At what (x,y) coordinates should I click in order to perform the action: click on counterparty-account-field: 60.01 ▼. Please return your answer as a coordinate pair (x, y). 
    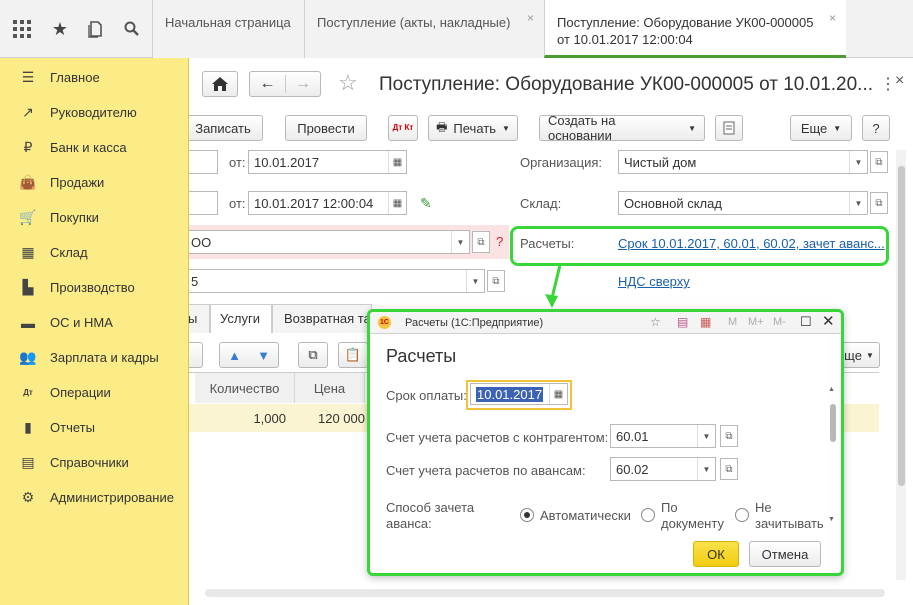
    Looking at the image, I should click on (663, 436).